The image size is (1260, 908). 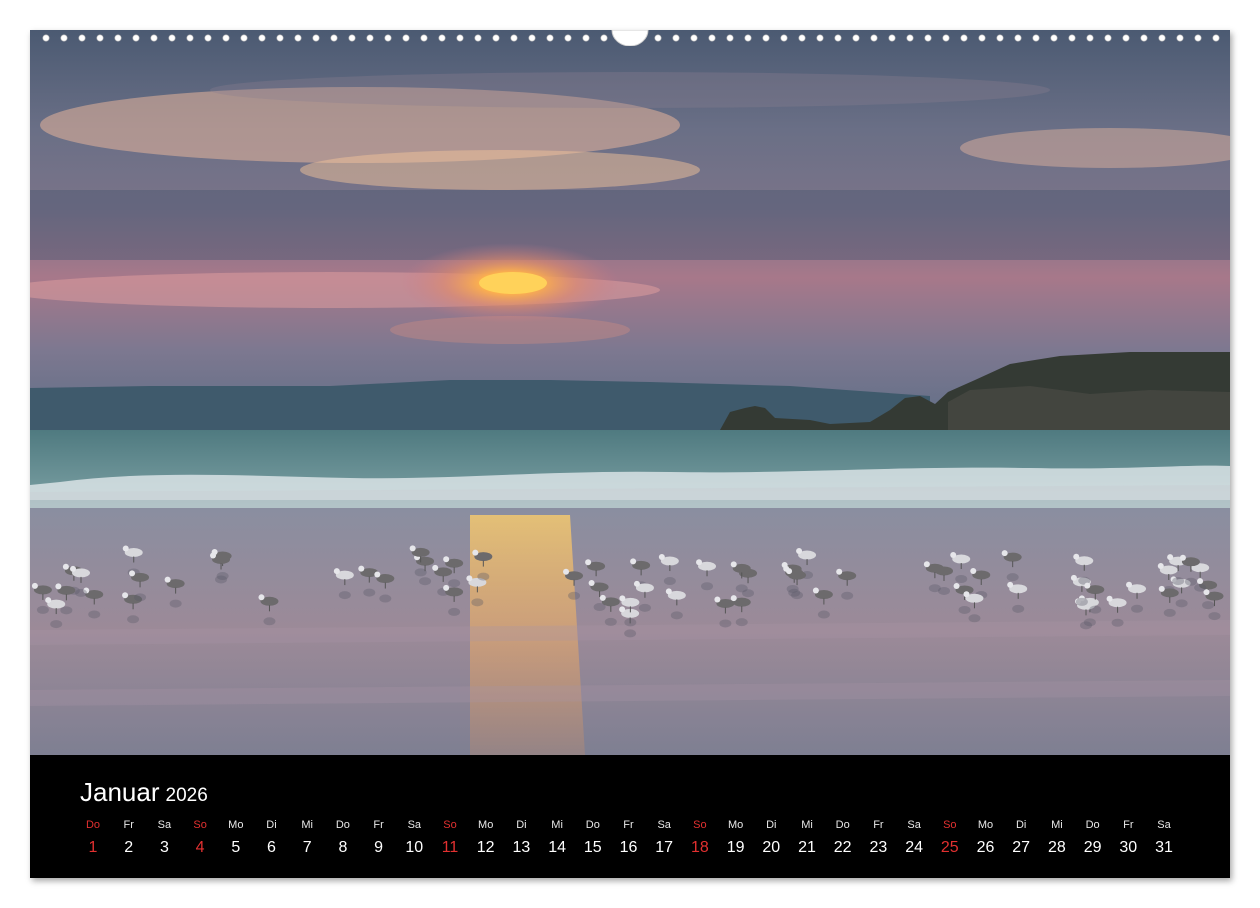 What do you see at coordinates (236, 847) in the screenshot?
I see `date-number: 5` at bounding box center [236, 847].